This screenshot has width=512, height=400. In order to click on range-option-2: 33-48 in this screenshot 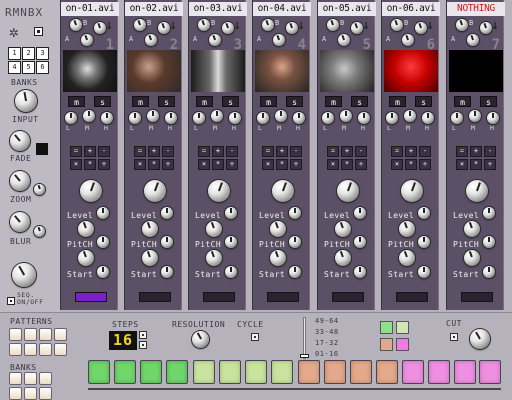, I will do `click(327, 332)`.